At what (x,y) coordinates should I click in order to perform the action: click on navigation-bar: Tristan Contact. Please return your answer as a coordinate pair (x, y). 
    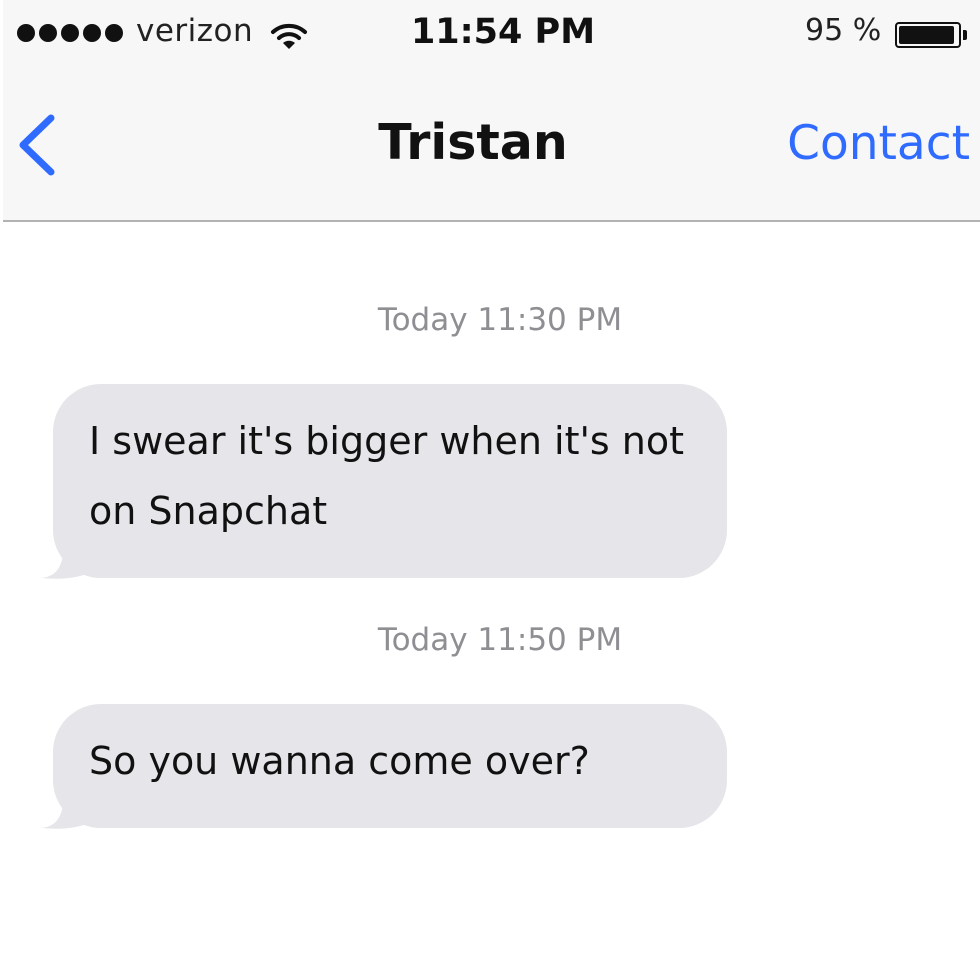
    Looking at the image, I should click on (491, 145).